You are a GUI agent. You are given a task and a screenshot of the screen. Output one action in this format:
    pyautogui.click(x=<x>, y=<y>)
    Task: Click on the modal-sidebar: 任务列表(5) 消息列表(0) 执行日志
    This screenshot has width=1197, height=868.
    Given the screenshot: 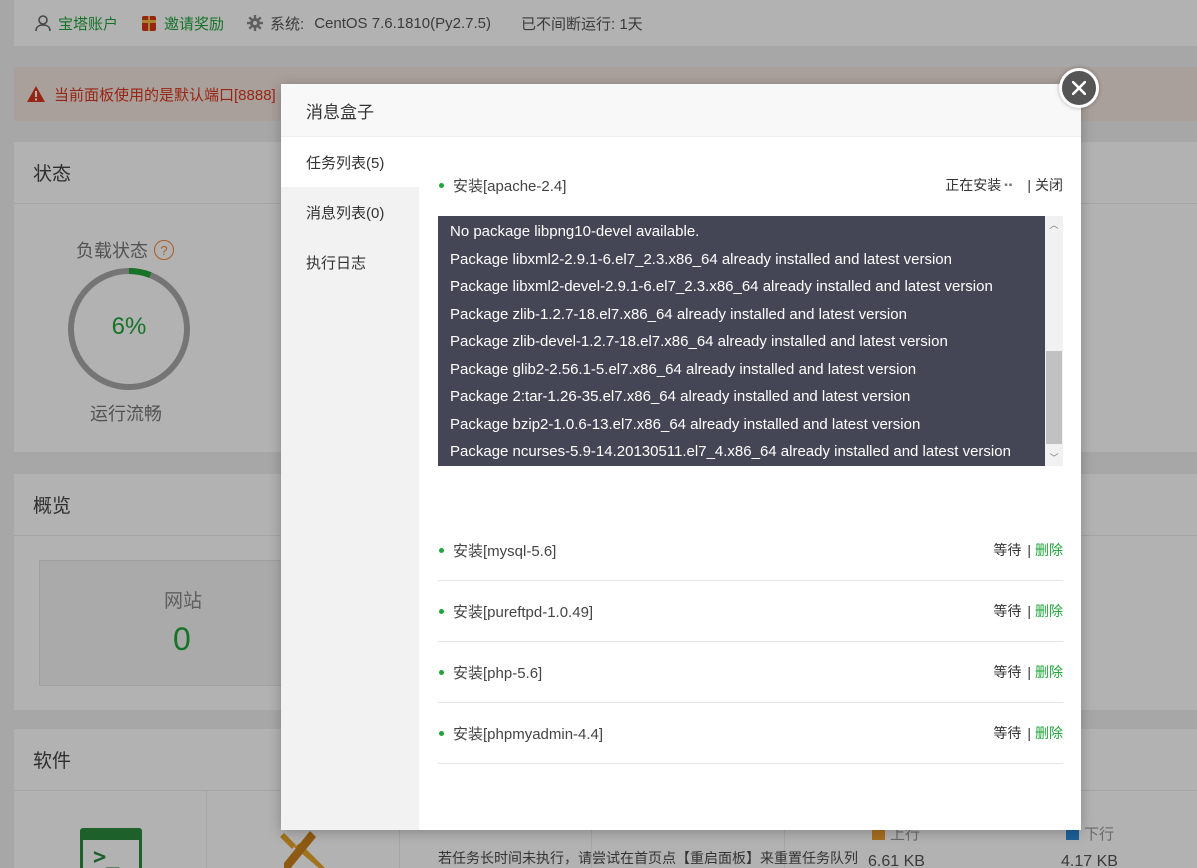 What is the action you would take?
    pyautogui.click(x=350, y=483)
    